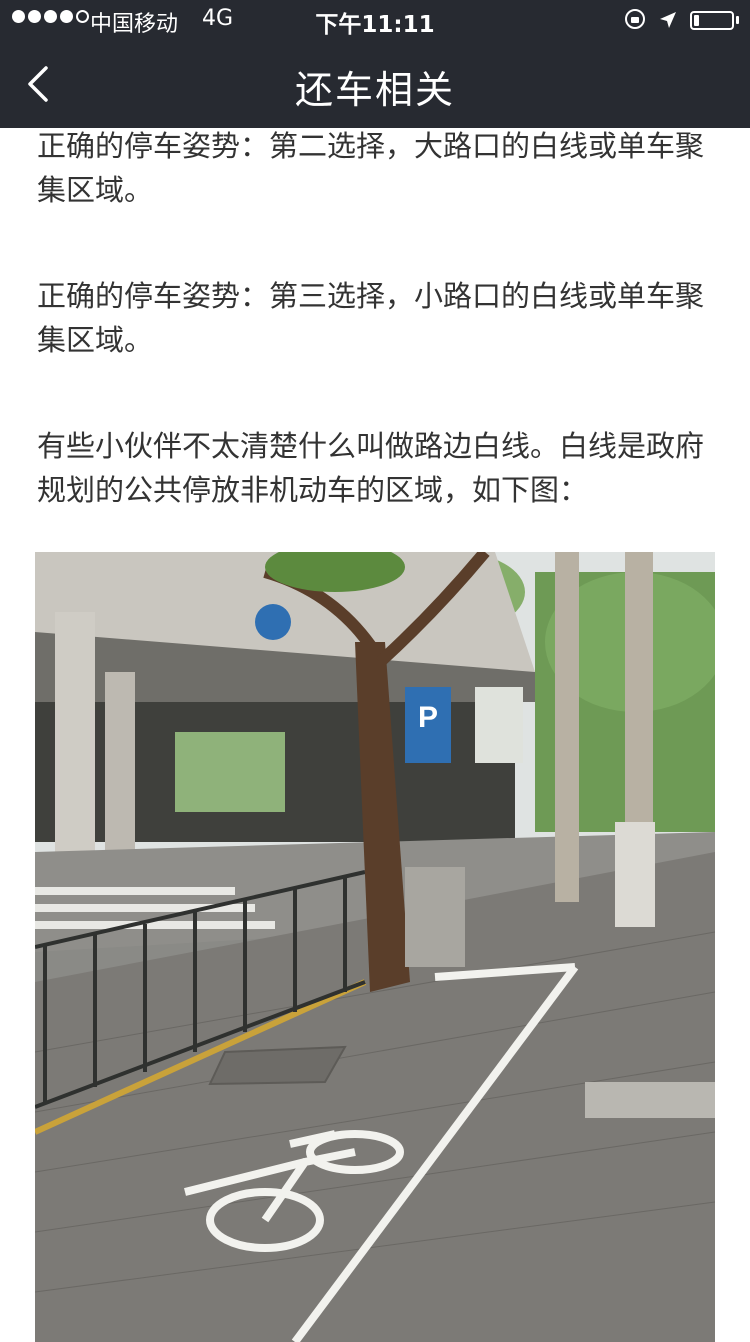 This screenshot has width=750, height=1342. Describe the element at coordinates (696, 20) in the screenshot. I see `battery-fill` at that location.